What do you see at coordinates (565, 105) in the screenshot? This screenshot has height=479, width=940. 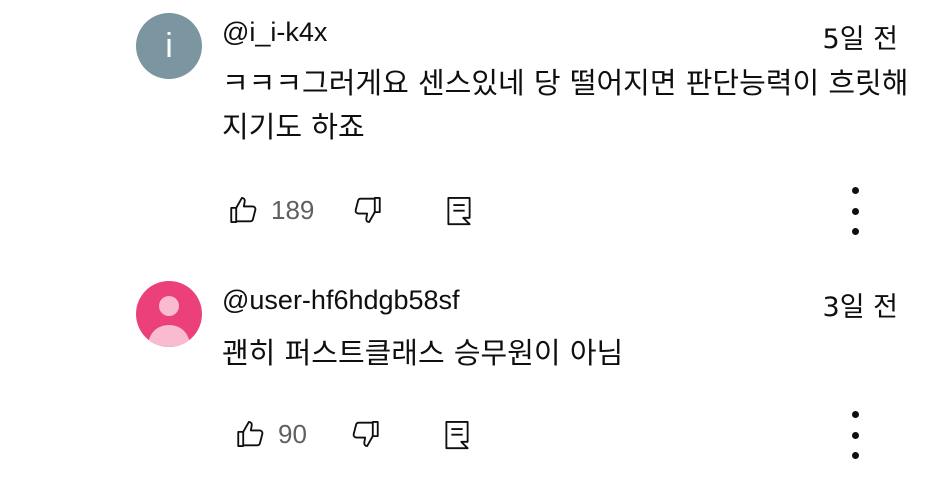 I see `comment-text: ㅋㅋㅋ그러게요 센스있네 당 떨어지면 판단능력이 흐릿해지기도 하죠` at bounding box center [565, 105].